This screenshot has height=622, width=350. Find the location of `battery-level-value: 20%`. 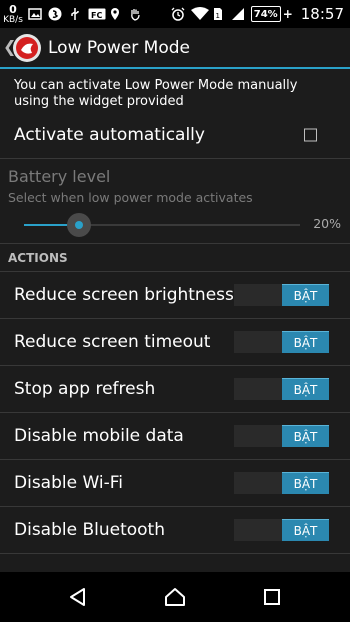

battery-level-value: 20% is located at coordinates (327, 223).